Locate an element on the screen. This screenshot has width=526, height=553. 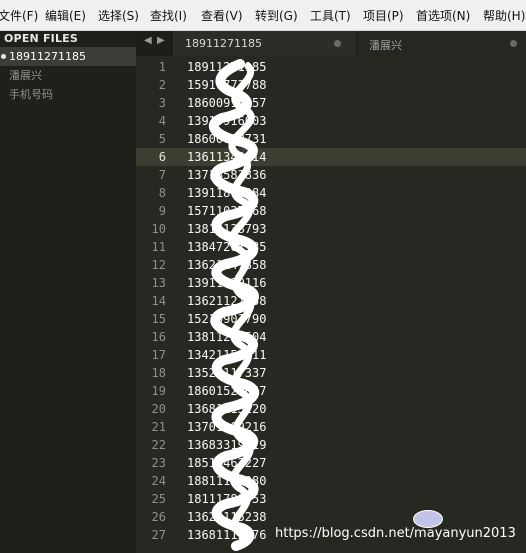
scribble-stroke is located at coordinates (241, 301).